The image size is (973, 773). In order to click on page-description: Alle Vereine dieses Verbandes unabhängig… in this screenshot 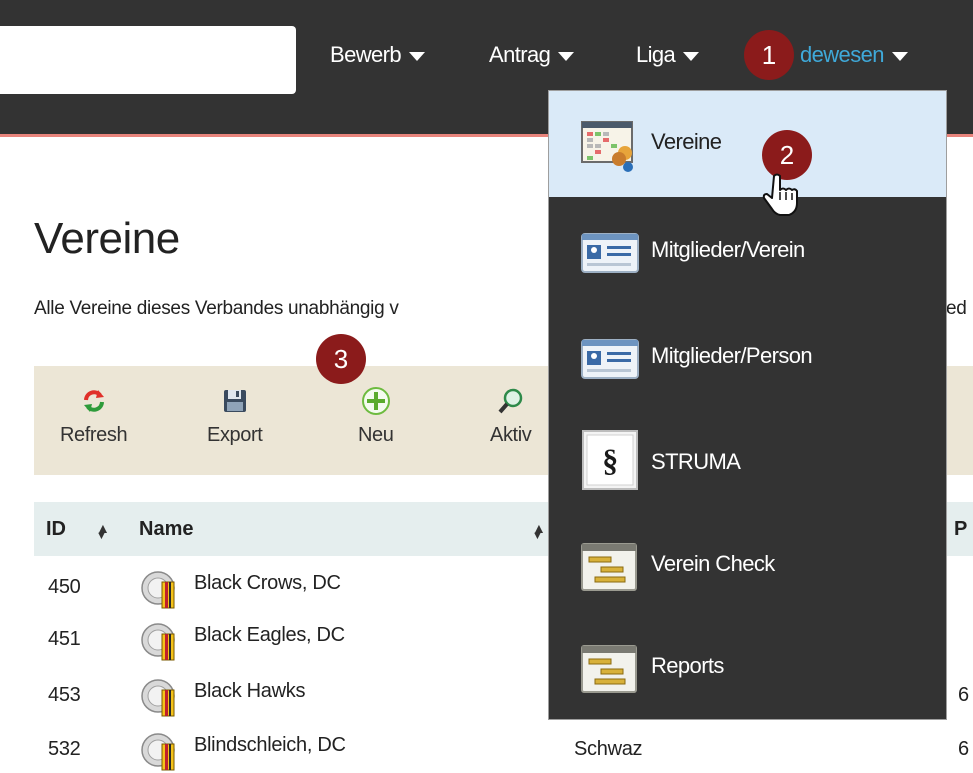, I will do `click(216, 308)`.